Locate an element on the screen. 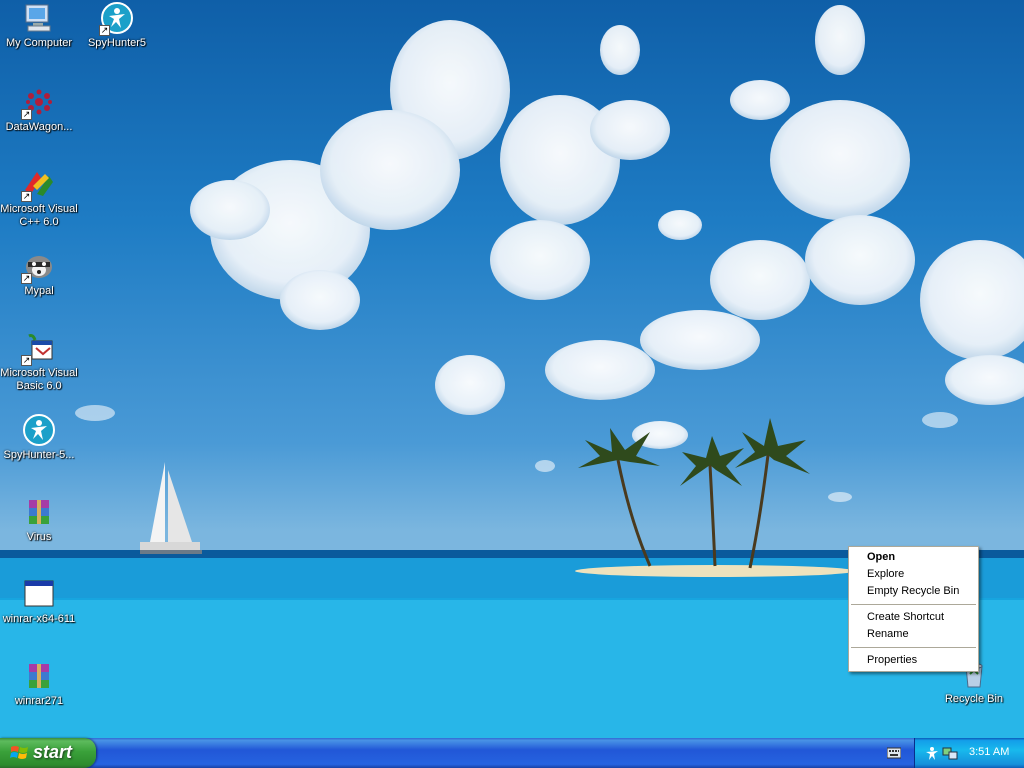 This screenshot has width=1024, height=768. computer-icon is located at coordinates (39, 18).